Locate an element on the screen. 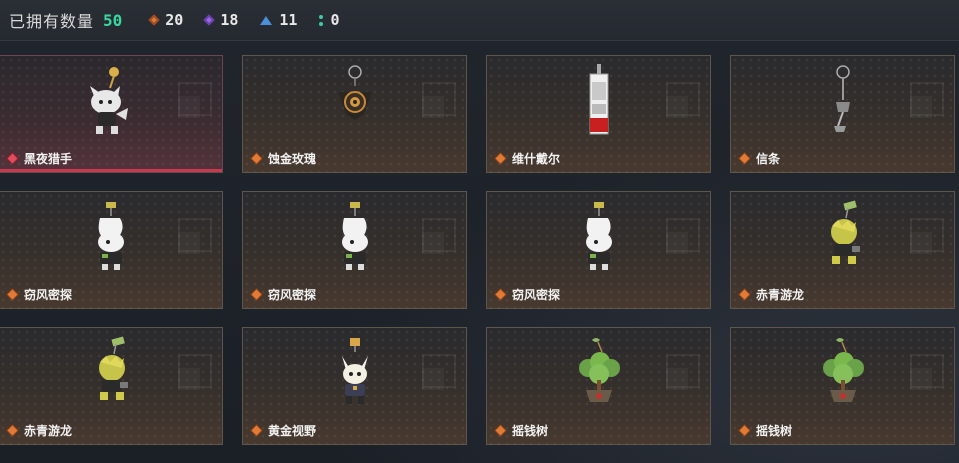 This screenshot has height=463, width=959. charm-card: 信条 is located at coordinates (842, 114).